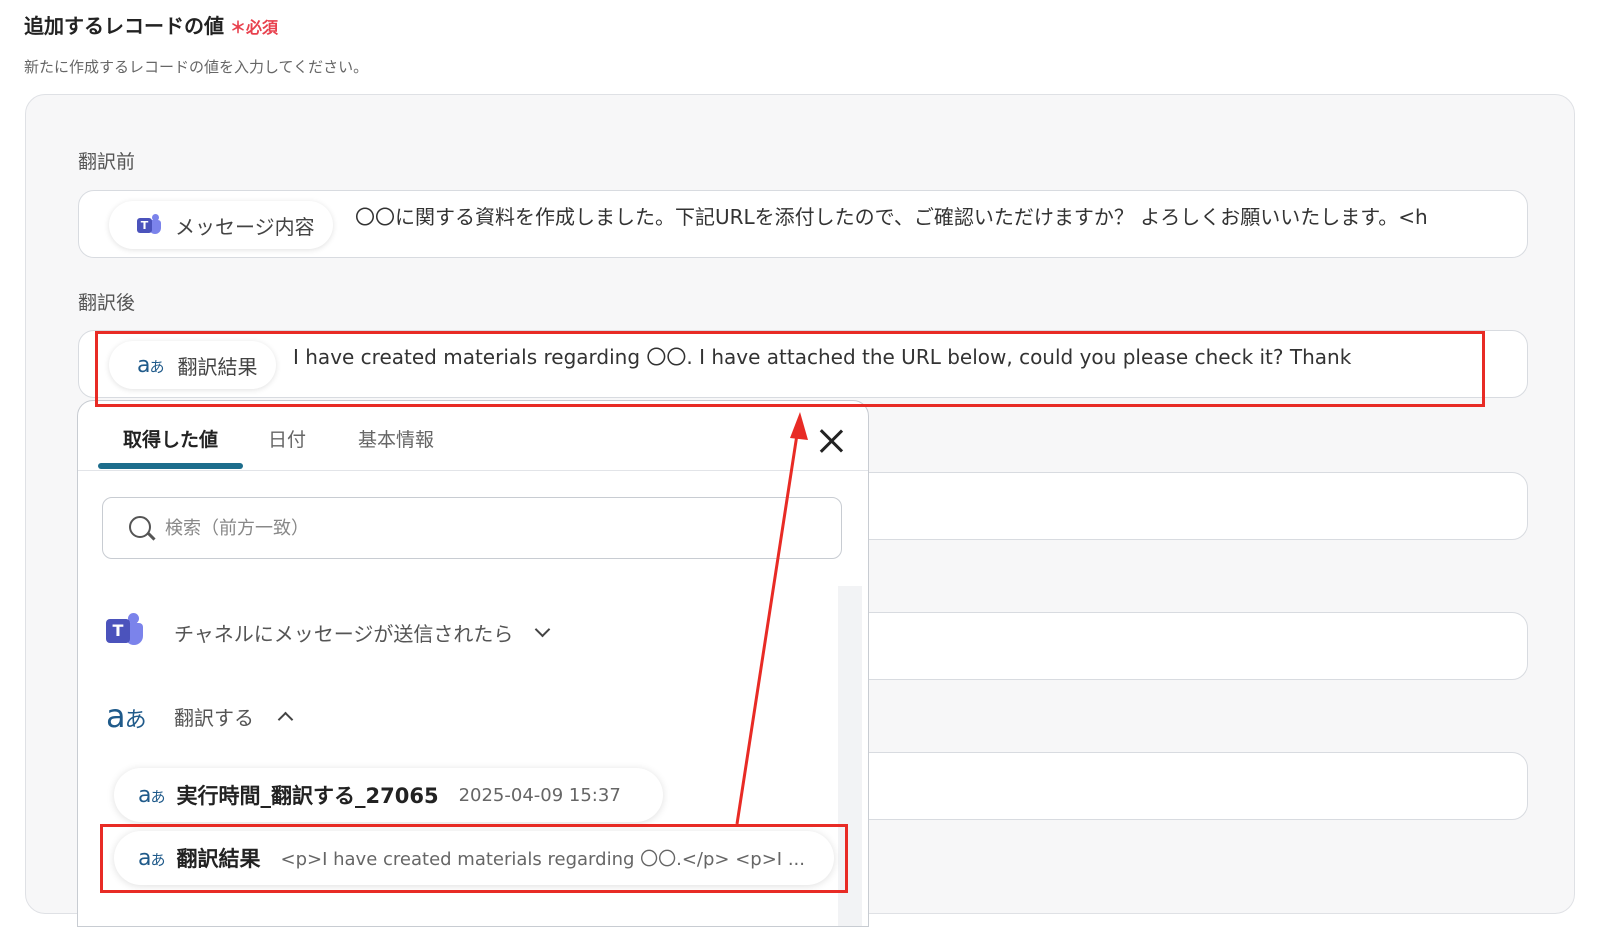  I want to click on list-item-execution-time: aあ 実行時間_翻訳する_27065 2025-04-09 15:37, so click(388, 795).